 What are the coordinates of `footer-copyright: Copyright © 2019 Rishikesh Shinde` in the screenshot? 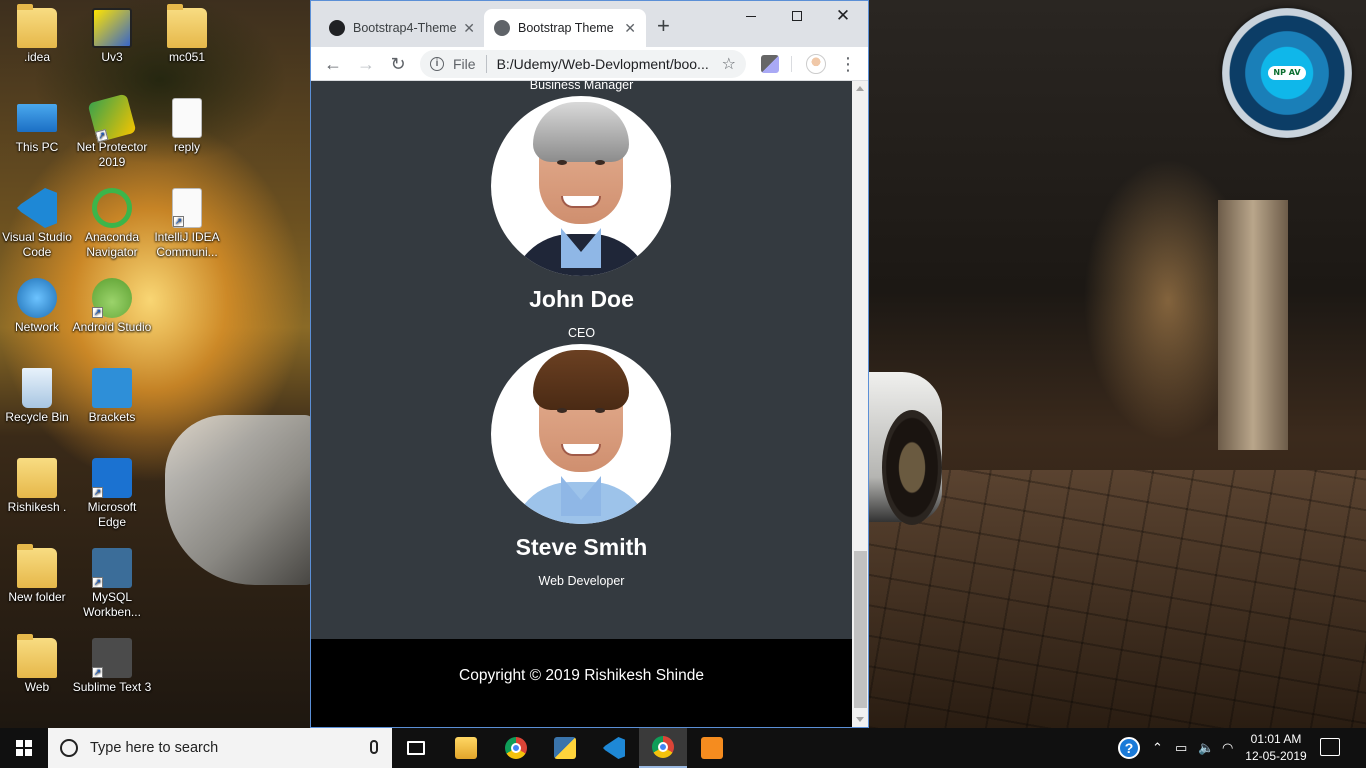 It's located at (581, 675).